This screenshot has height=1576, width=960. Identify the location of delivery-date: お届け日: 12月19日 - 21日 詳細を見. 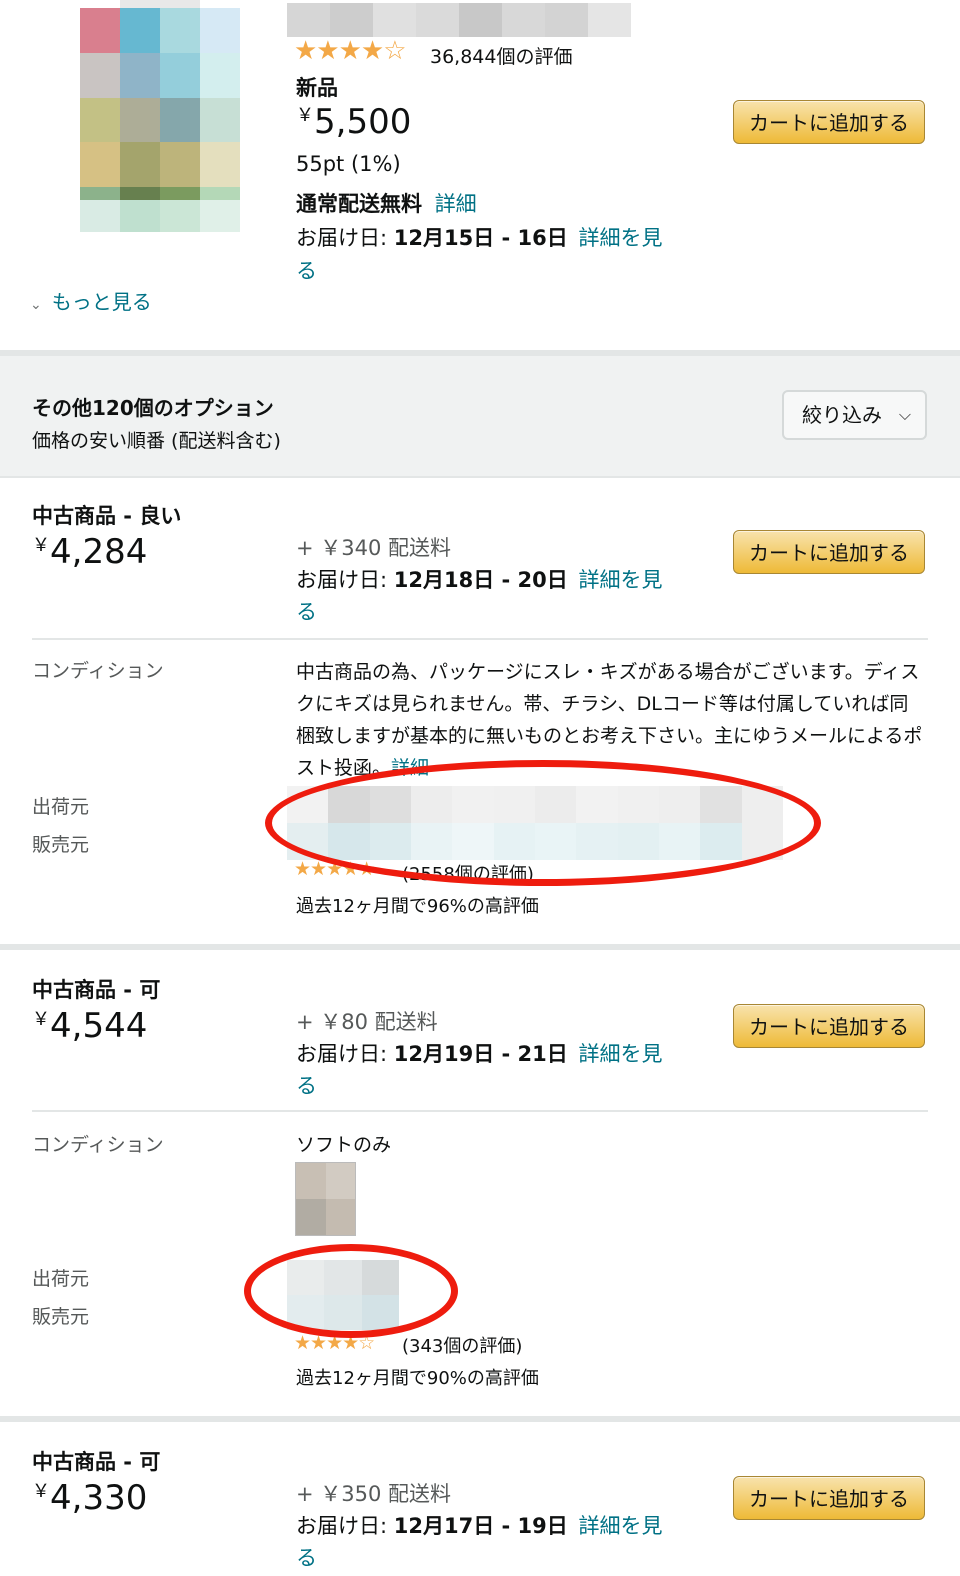
(479, 1053).